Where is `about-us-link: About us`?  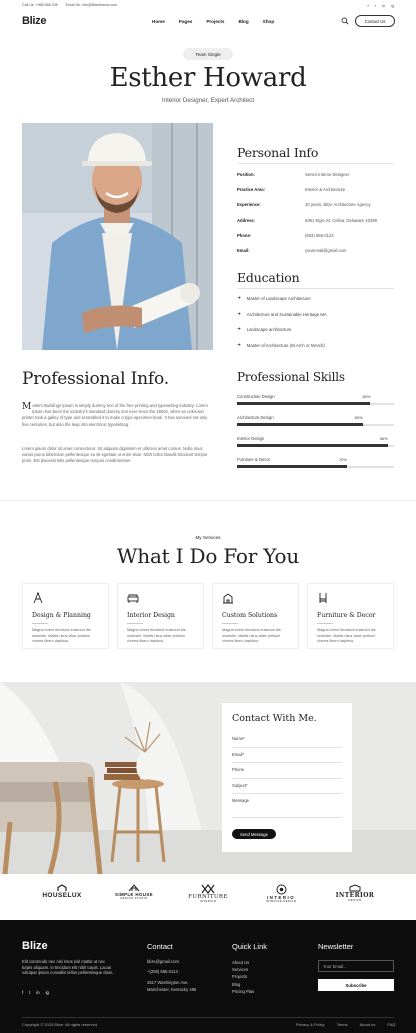
about-us-link: About us is located at coordinates (368, 1024).